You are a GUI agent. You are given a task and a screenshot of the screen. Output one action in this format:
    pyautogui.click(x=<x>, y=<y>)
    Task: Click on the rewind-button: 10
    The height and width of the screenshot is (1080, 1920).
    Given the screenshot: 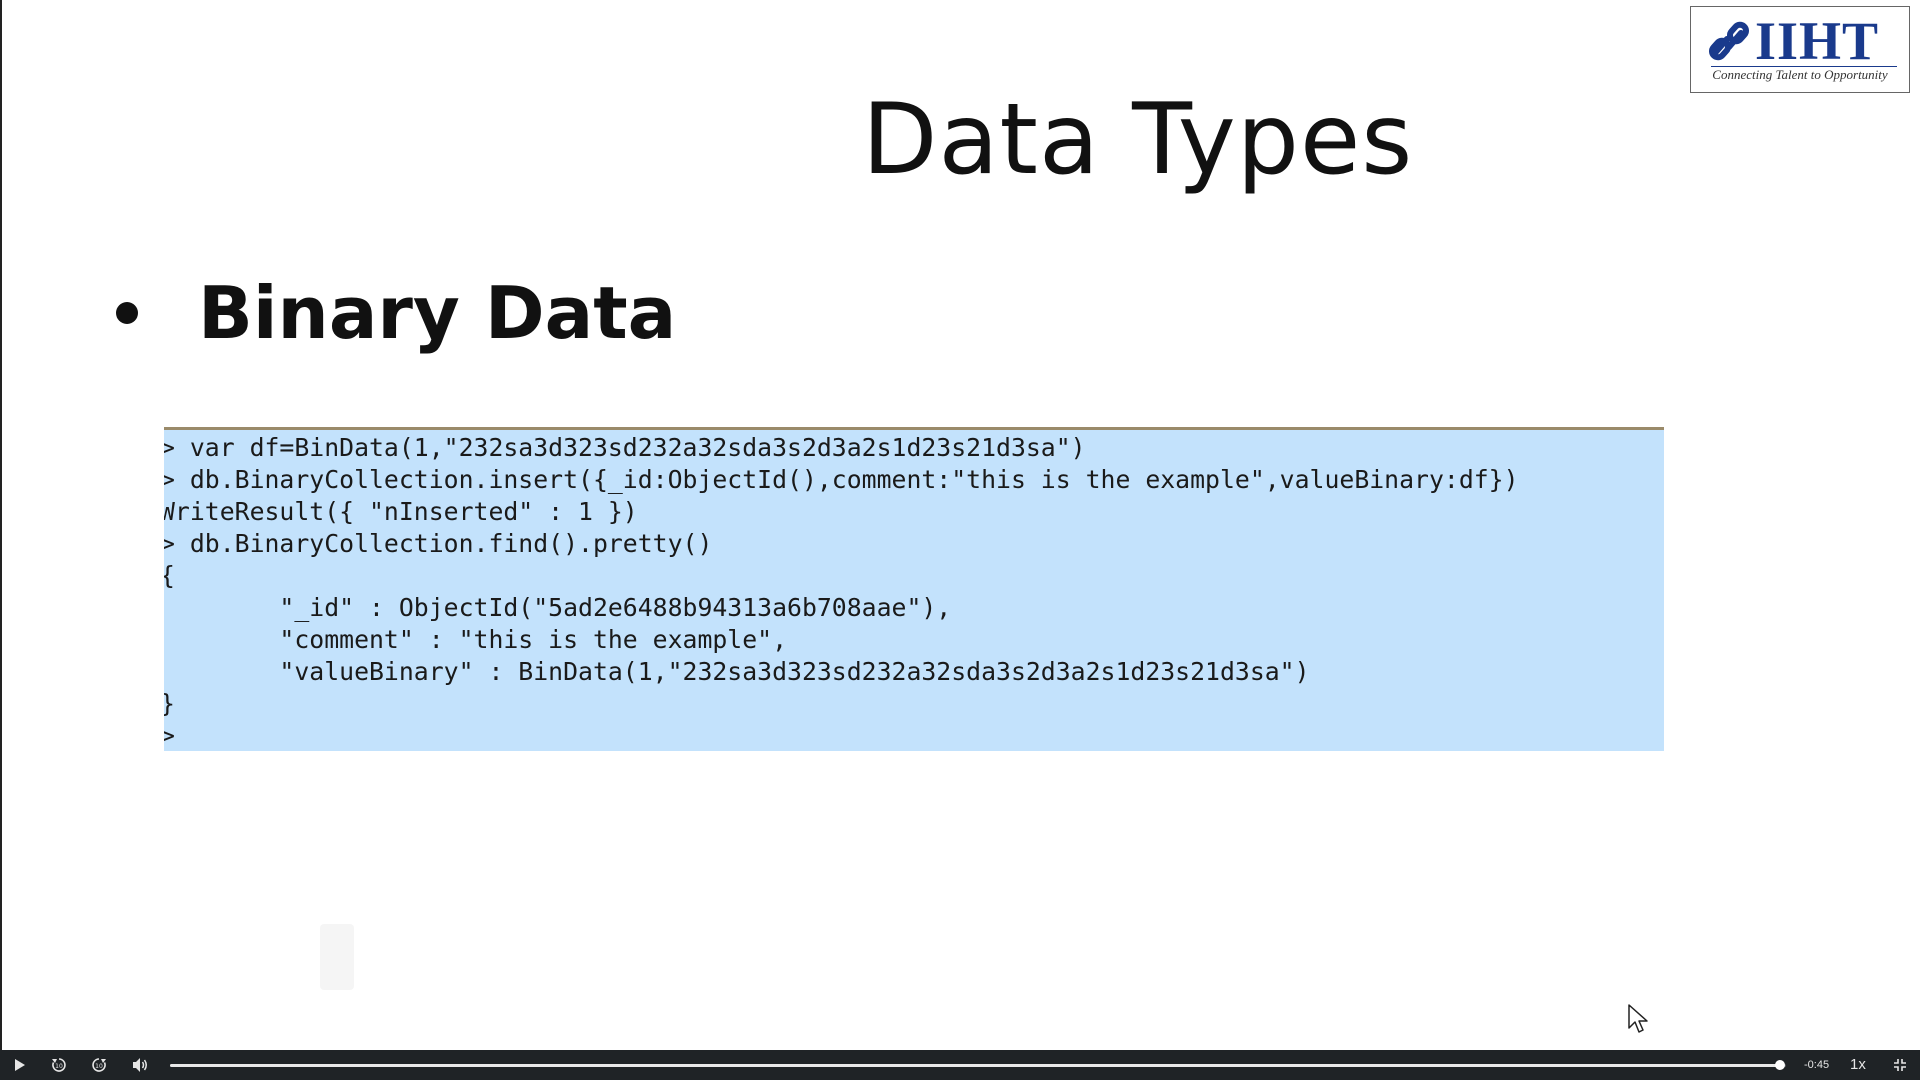 What is the action you would take?
    pyautogui.click(x=59, y=1065)
    